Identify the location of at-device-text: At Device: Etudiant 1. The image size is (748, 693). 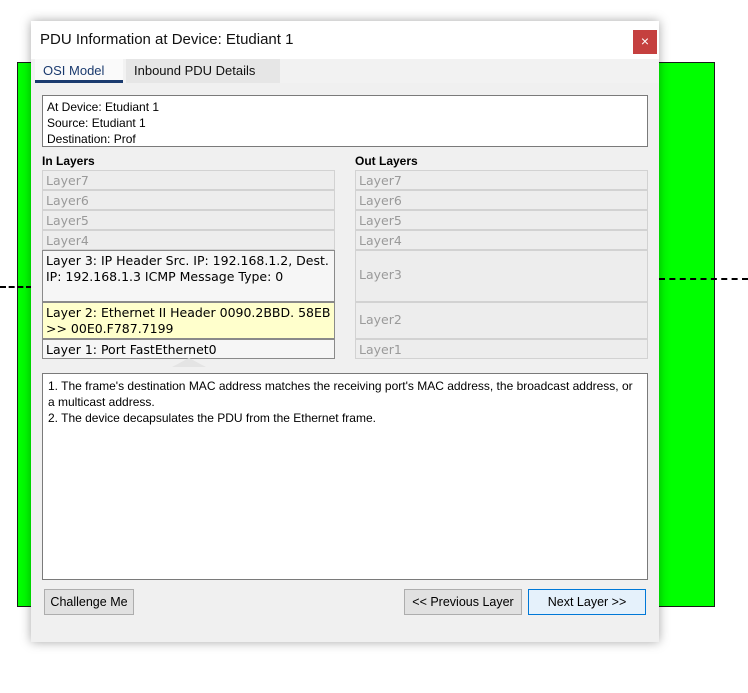
(103, 107).